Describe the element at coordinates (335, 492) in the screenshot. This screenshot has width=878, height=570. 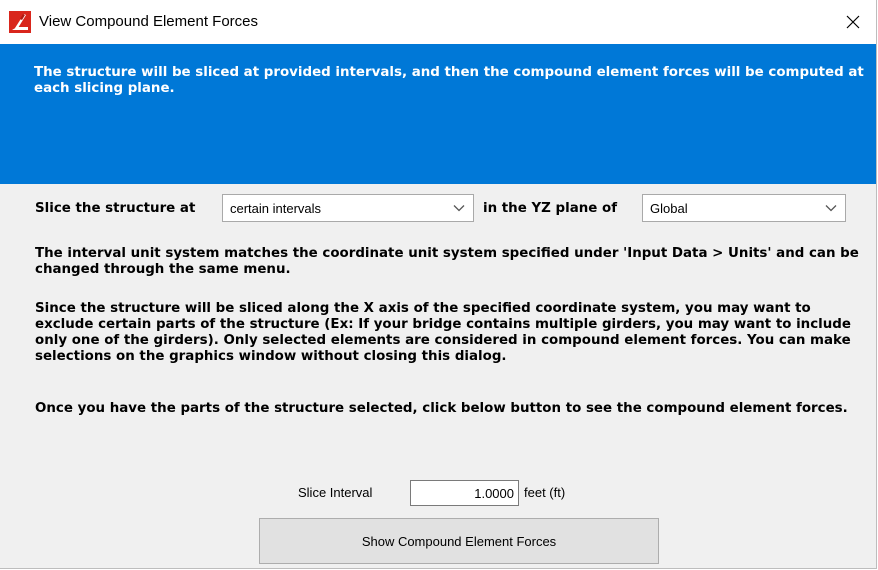
I see `slice-interval-label: Slice Interval` at that location.